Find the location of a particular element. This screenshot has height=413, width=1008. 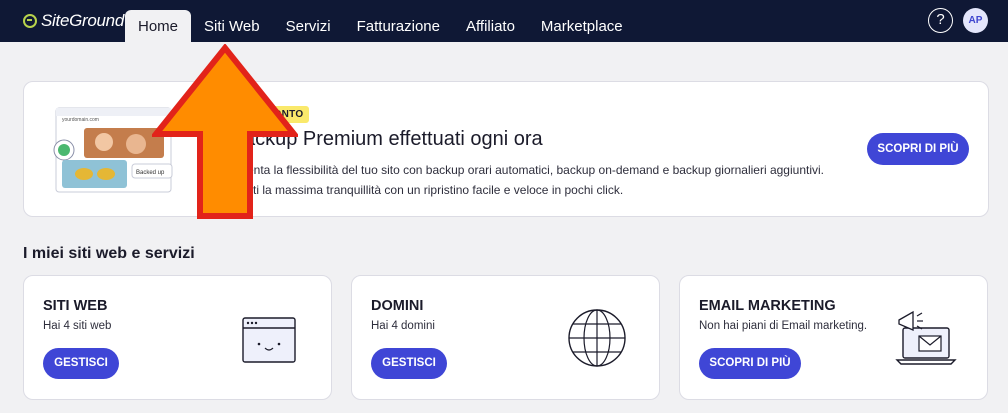

card-subtitle: Non hai piani di Email marketing. is located at coordinates (783, 326).